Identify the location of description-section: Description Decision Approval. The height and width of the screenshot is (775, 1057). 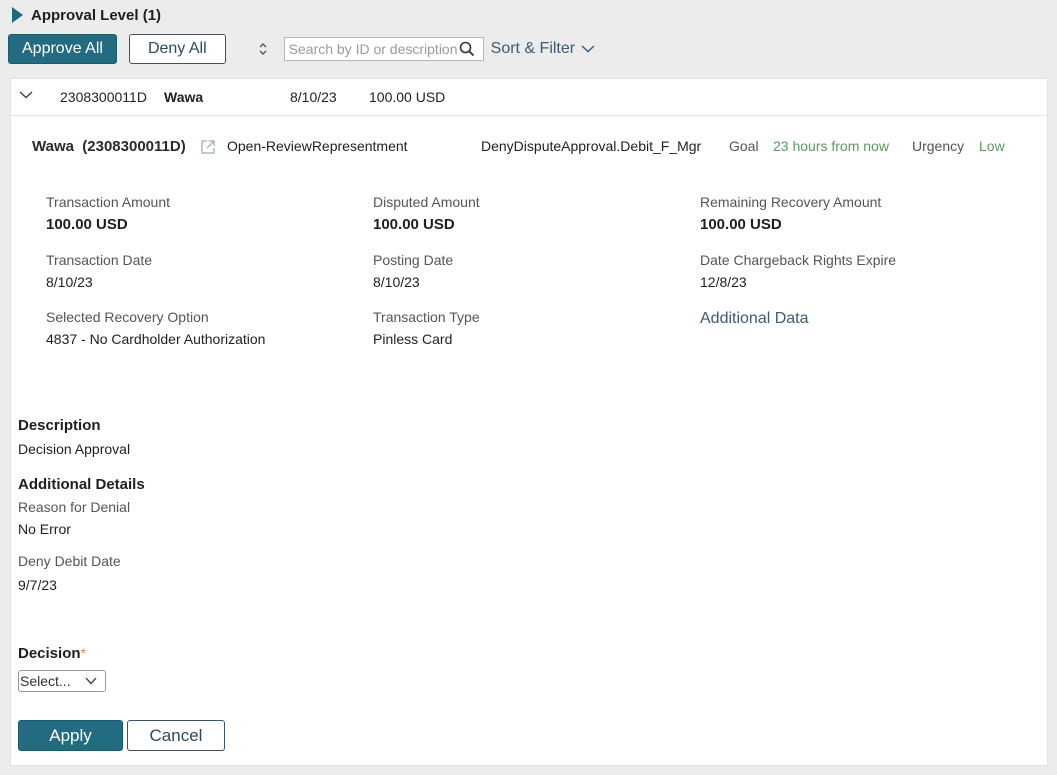
(74, 437).